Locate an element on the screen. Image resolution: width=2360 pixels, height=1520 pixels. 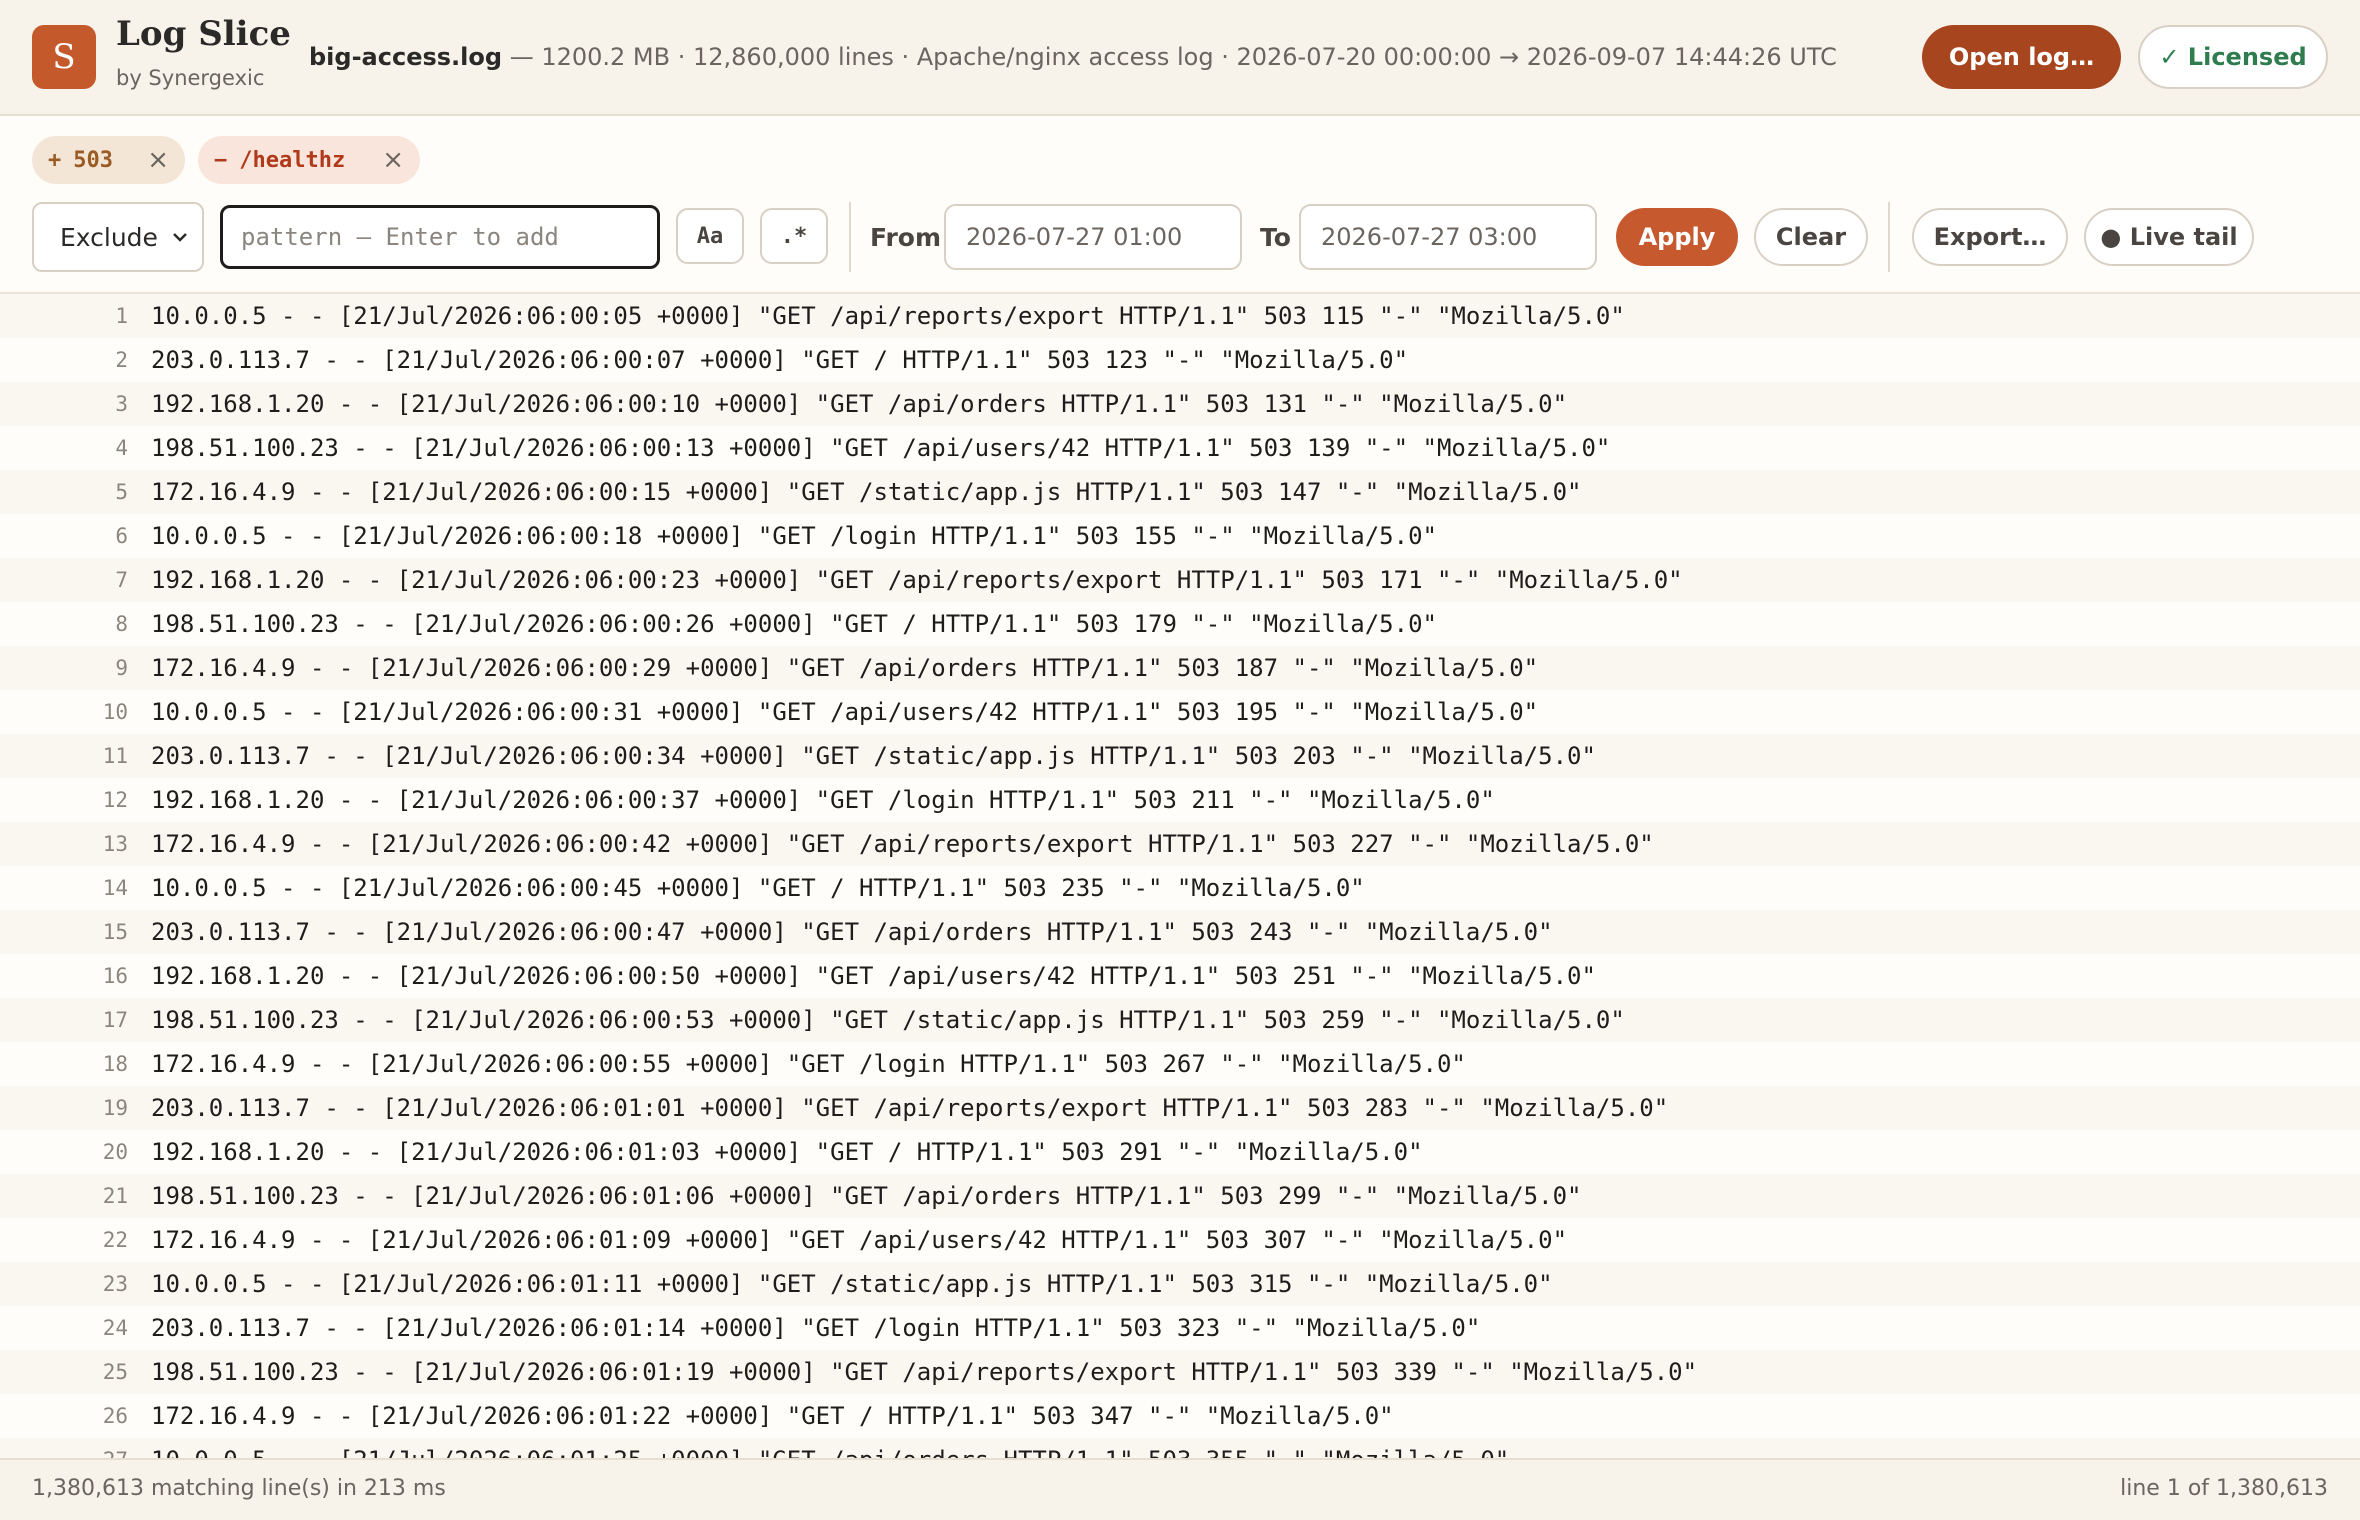
line-number: 10 is located at coordinates (115, 712).